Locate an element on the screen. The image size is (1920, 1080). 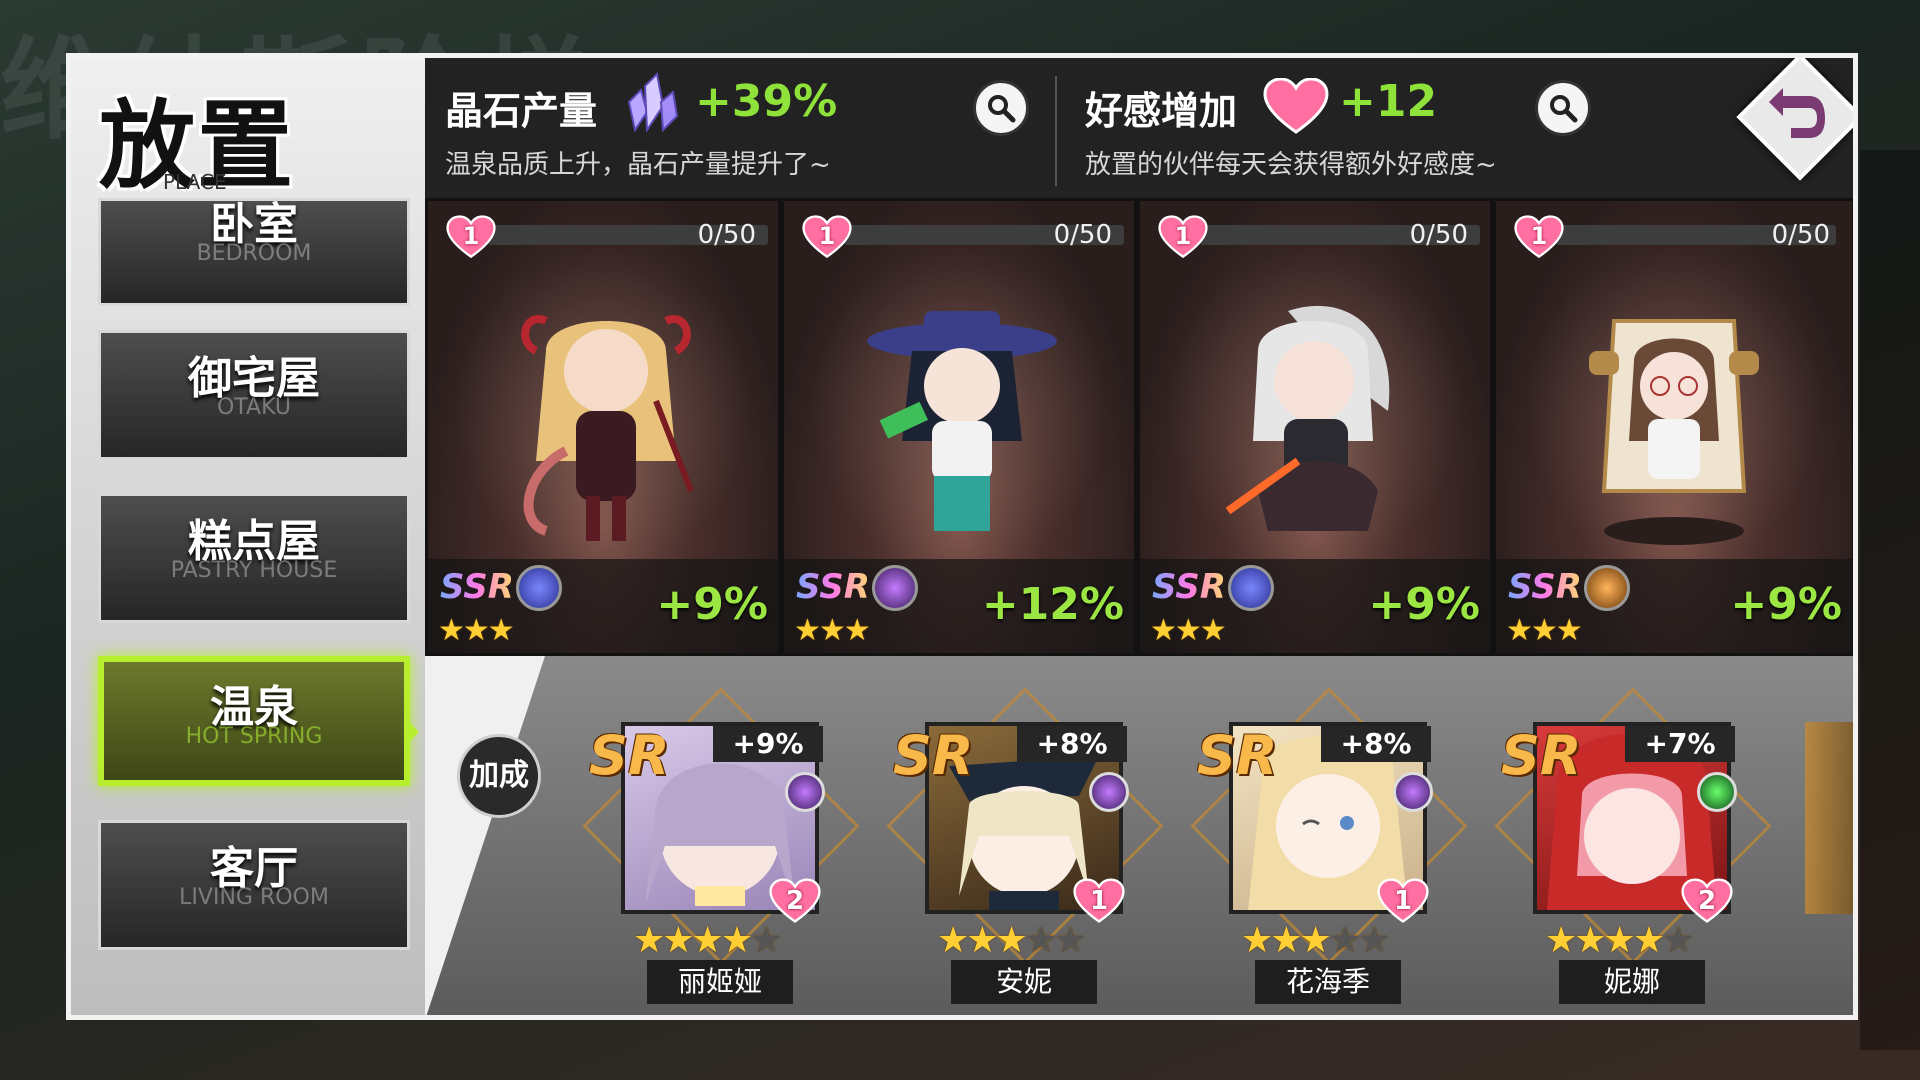
bonus-character-card: SR +8% 1 ★★★★★ 花海季 is located at coordinates (1329, 851).